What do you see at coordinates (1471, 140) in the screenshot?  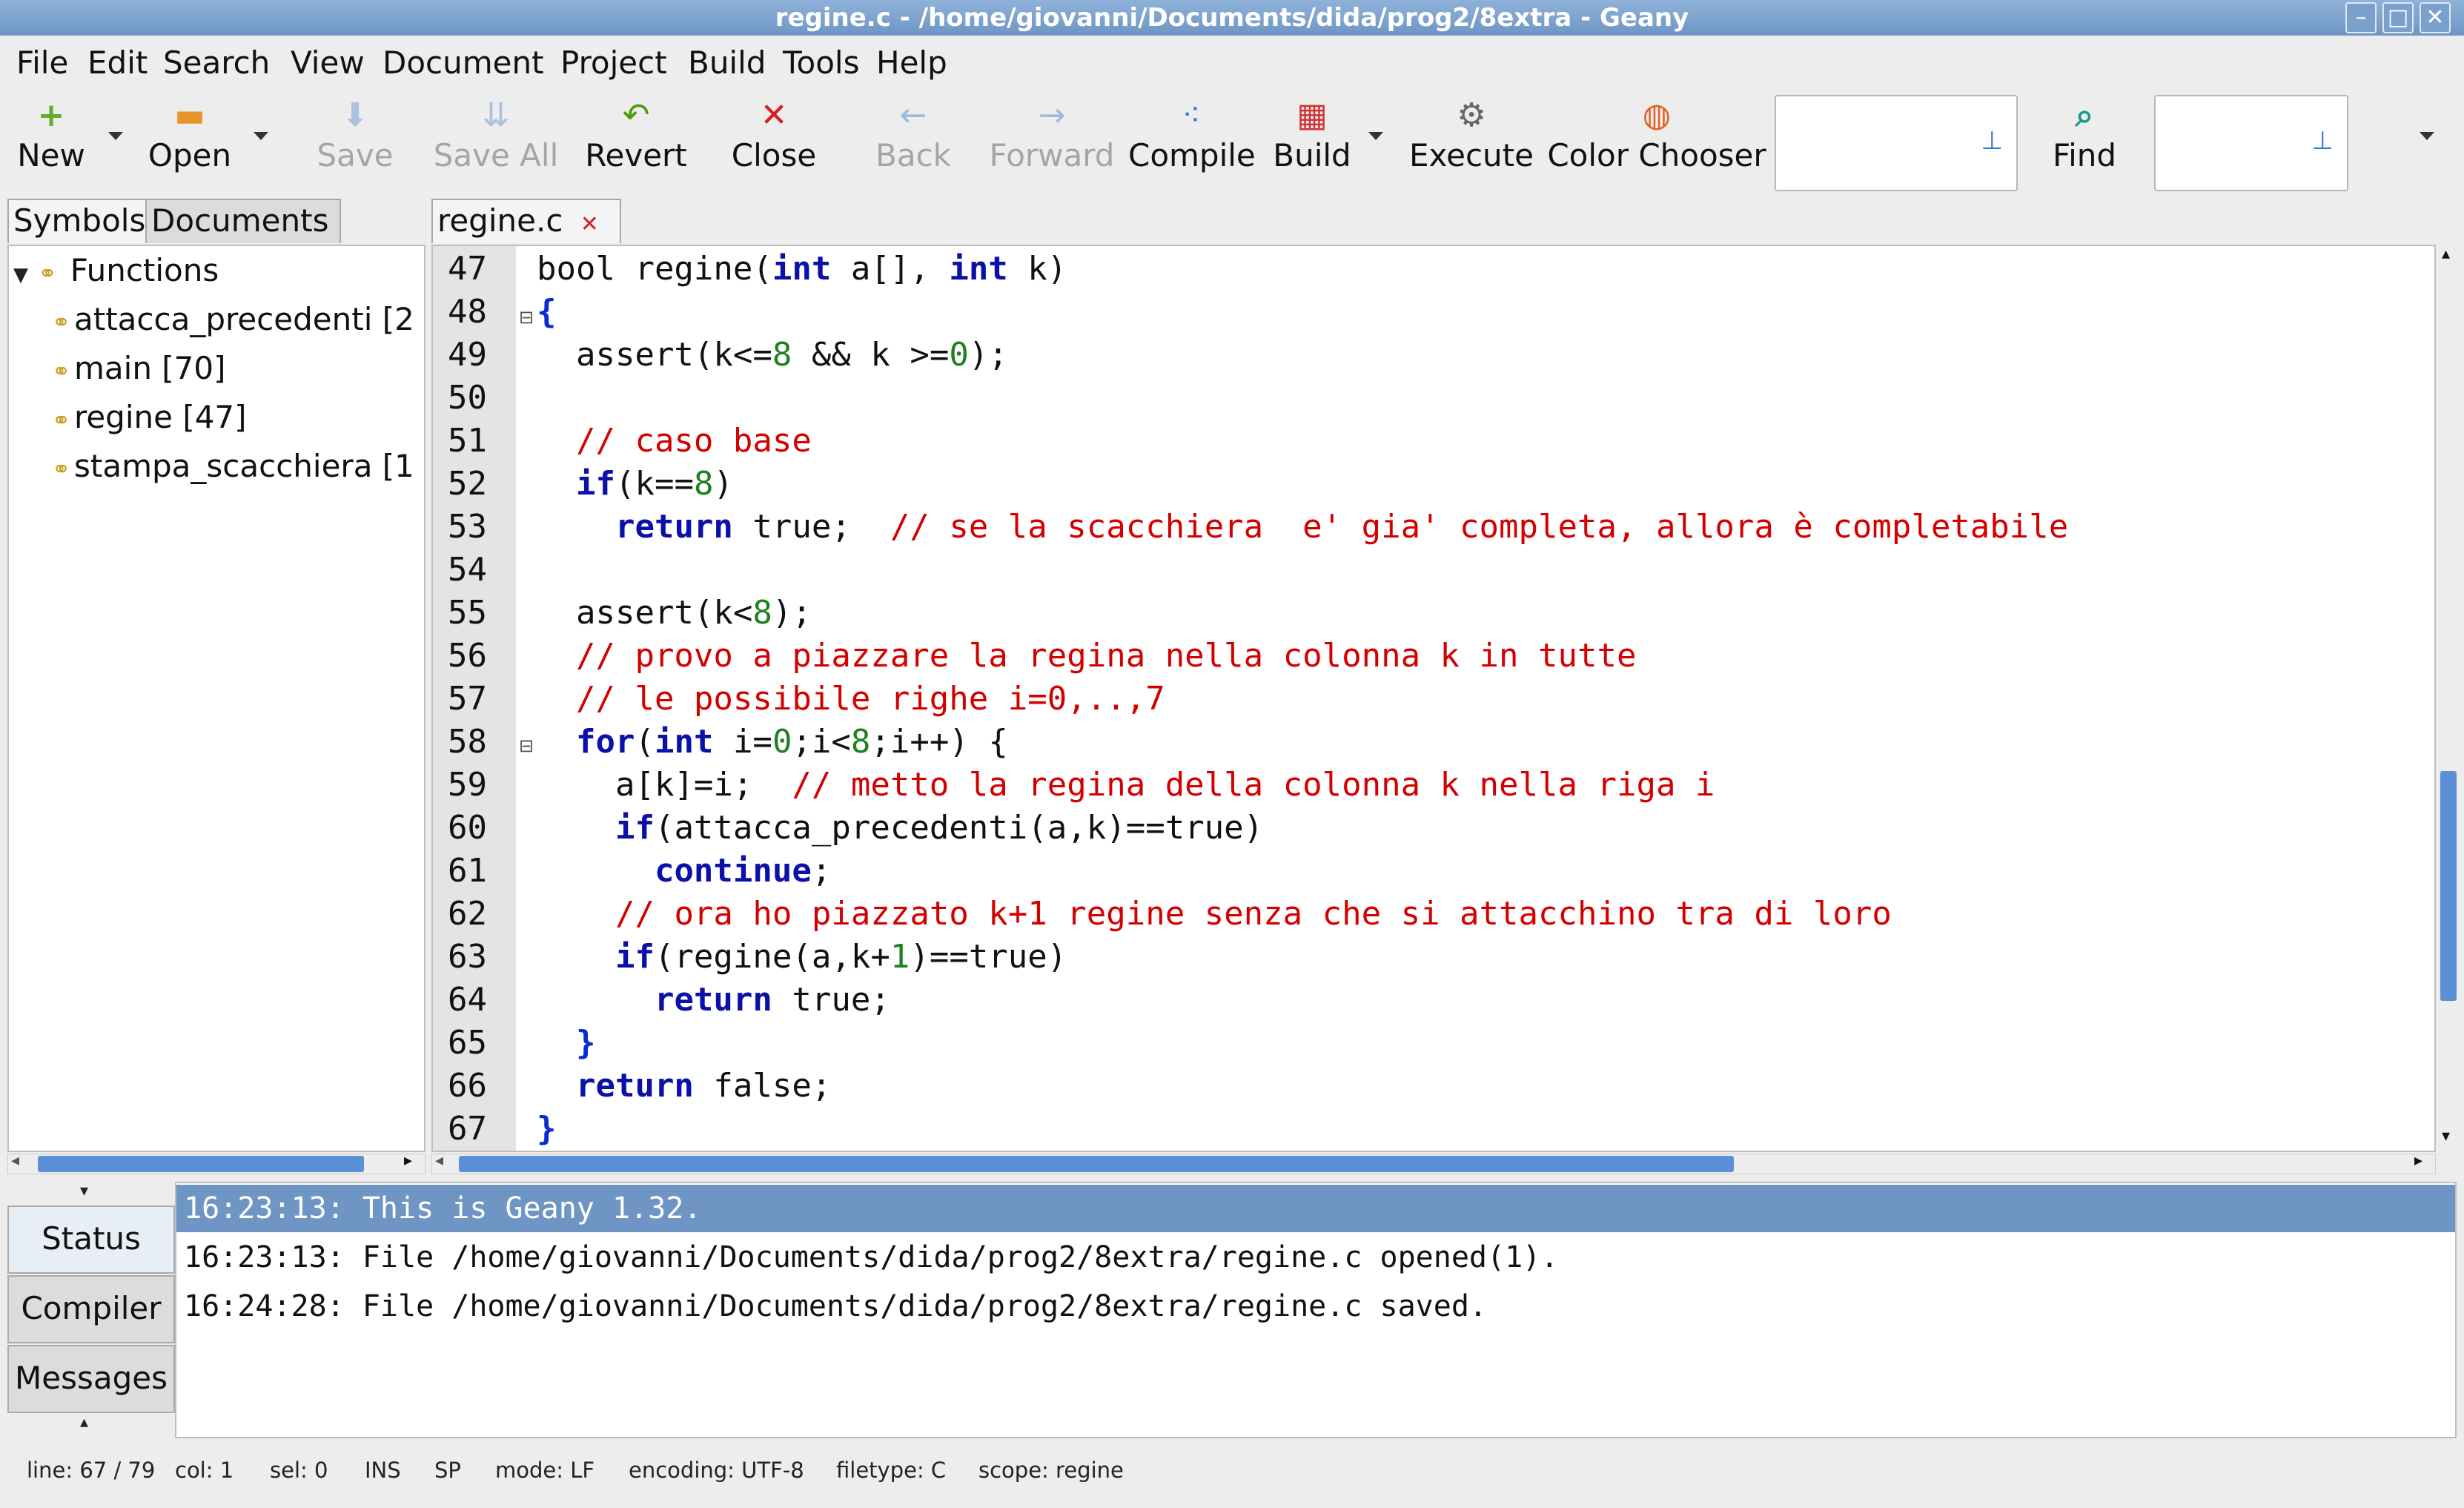 I see `execute-button: ⚙ Execute` at bounding box center [1471, 140].